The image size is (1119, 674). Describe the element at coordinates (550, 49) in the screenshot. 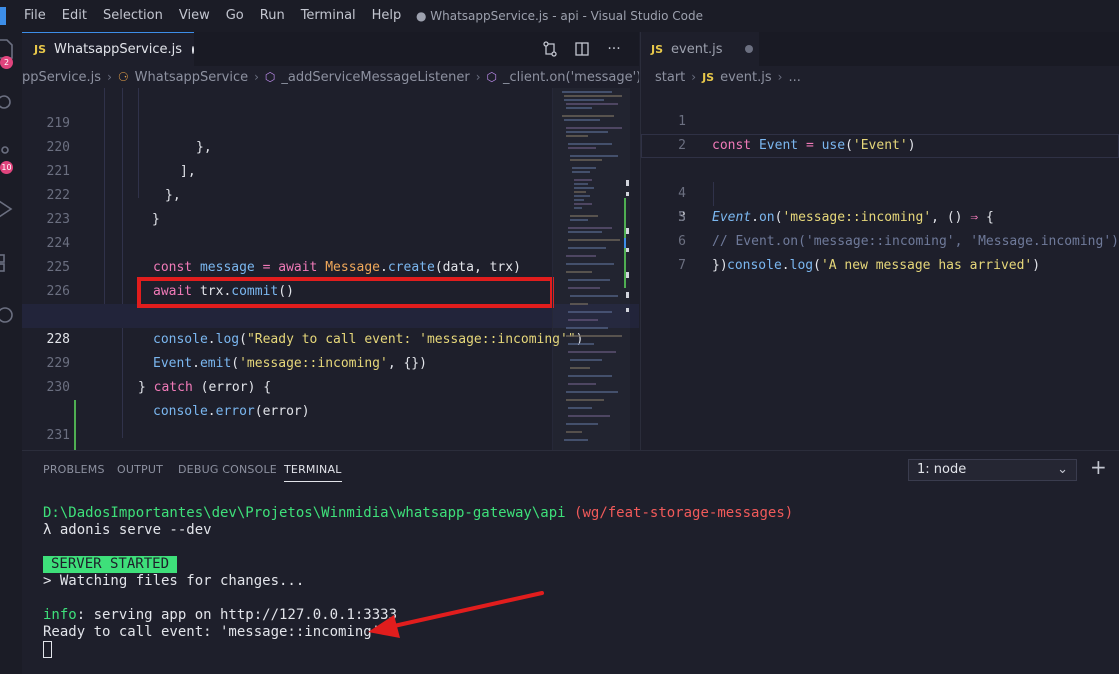

I see `open-changes-icon` at that location.